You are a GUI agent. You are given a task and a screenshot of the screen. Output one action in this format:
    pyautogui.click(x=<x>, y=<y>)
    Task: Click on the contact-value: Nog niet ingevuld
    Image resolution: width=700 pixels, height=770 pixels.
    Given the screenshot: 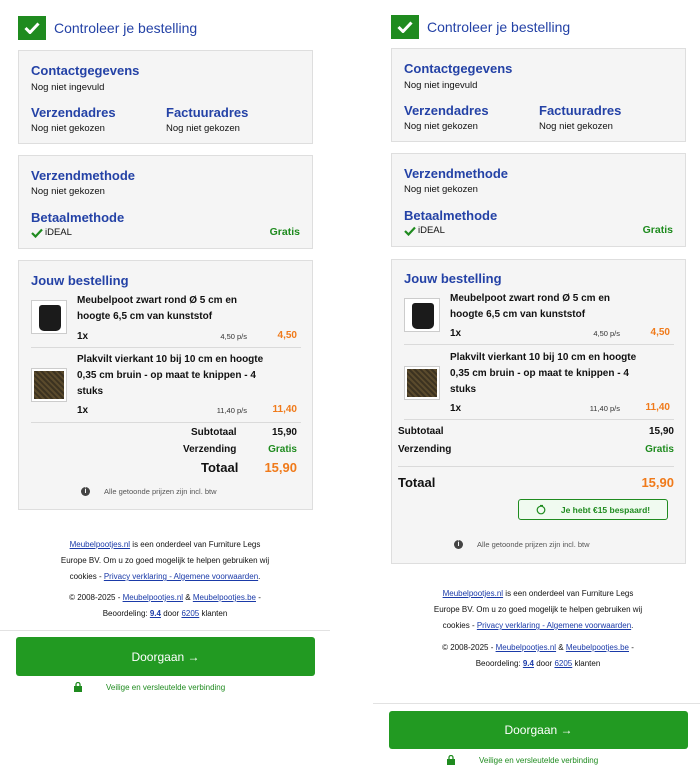 What is the action you would take?
    pyautogui.click(x=68, y=87)
    